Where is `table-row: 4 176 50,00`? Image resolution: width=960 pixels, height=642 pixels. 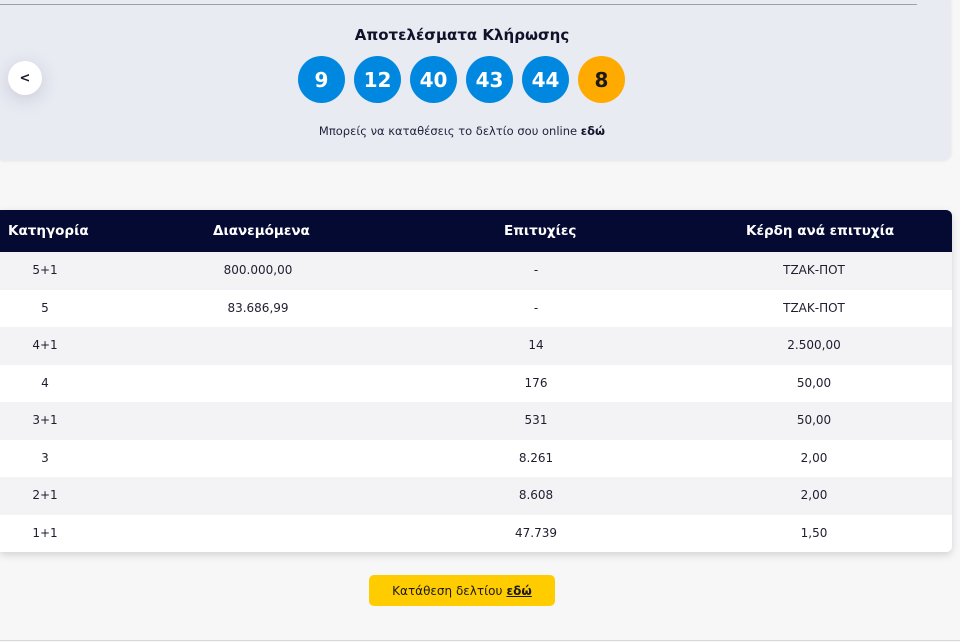
table-row: 4 176 50,00 is located at coordinates (476, 383).